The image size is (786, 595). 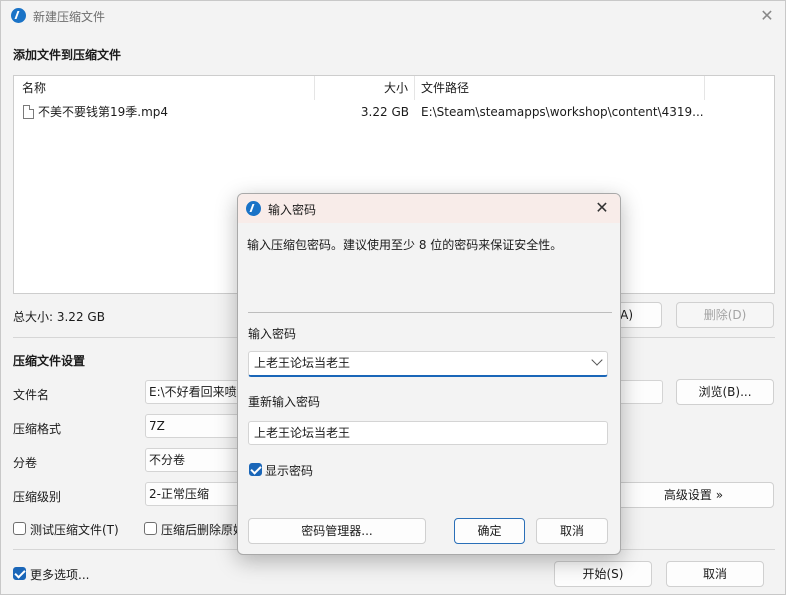 I want to click on ok-button: 确定, so click(x=489, y=531).